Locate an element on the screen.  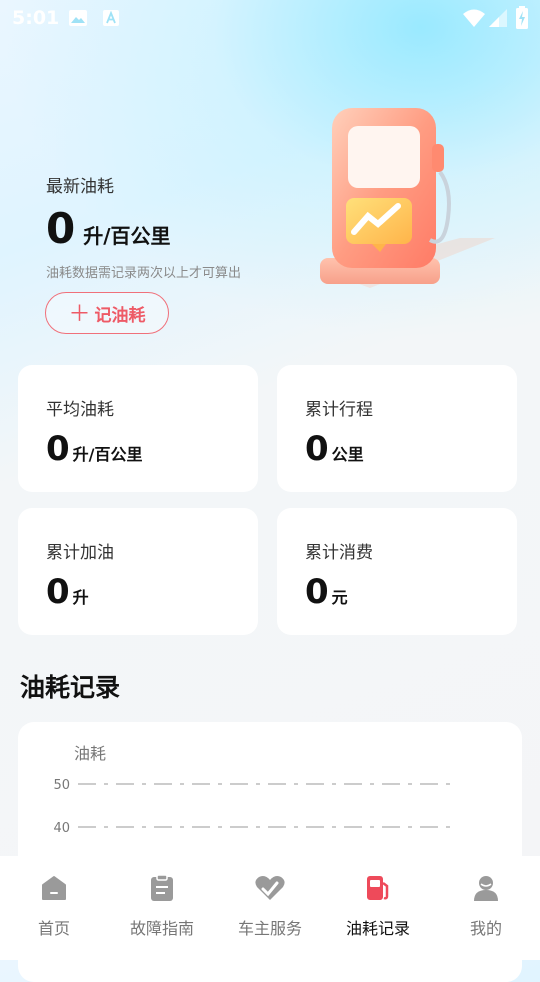
tab-mine: 我的 is located at coordinates (486, 908).